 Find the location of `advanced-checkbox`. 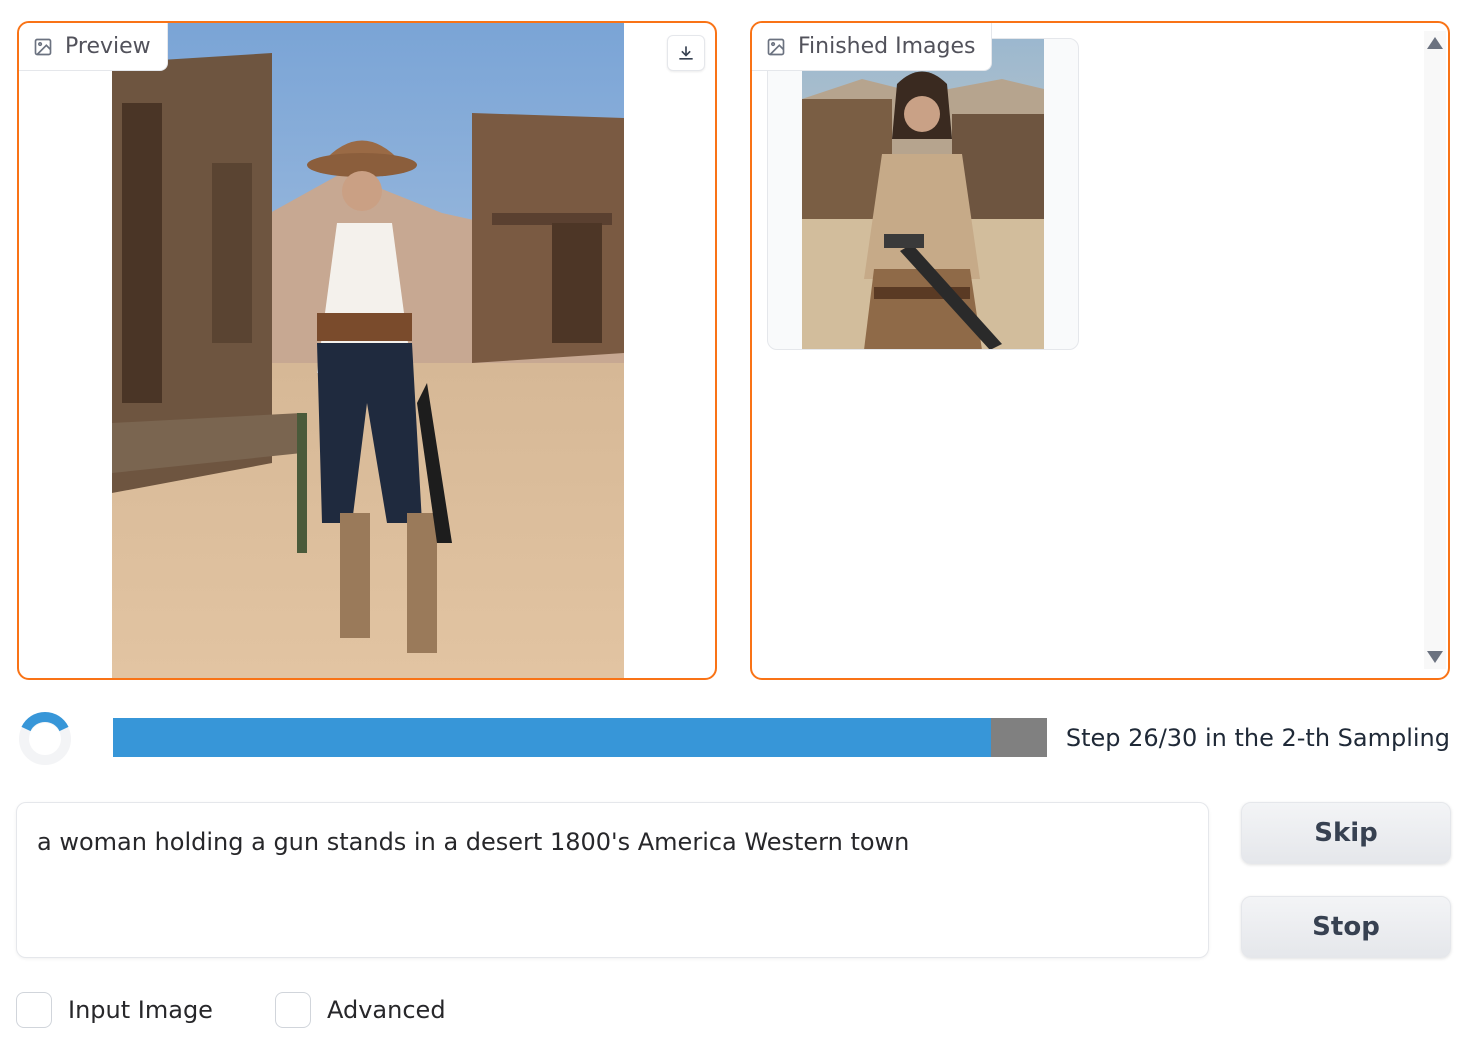

advanced-checkbox is located at coordinates (293, 1010).